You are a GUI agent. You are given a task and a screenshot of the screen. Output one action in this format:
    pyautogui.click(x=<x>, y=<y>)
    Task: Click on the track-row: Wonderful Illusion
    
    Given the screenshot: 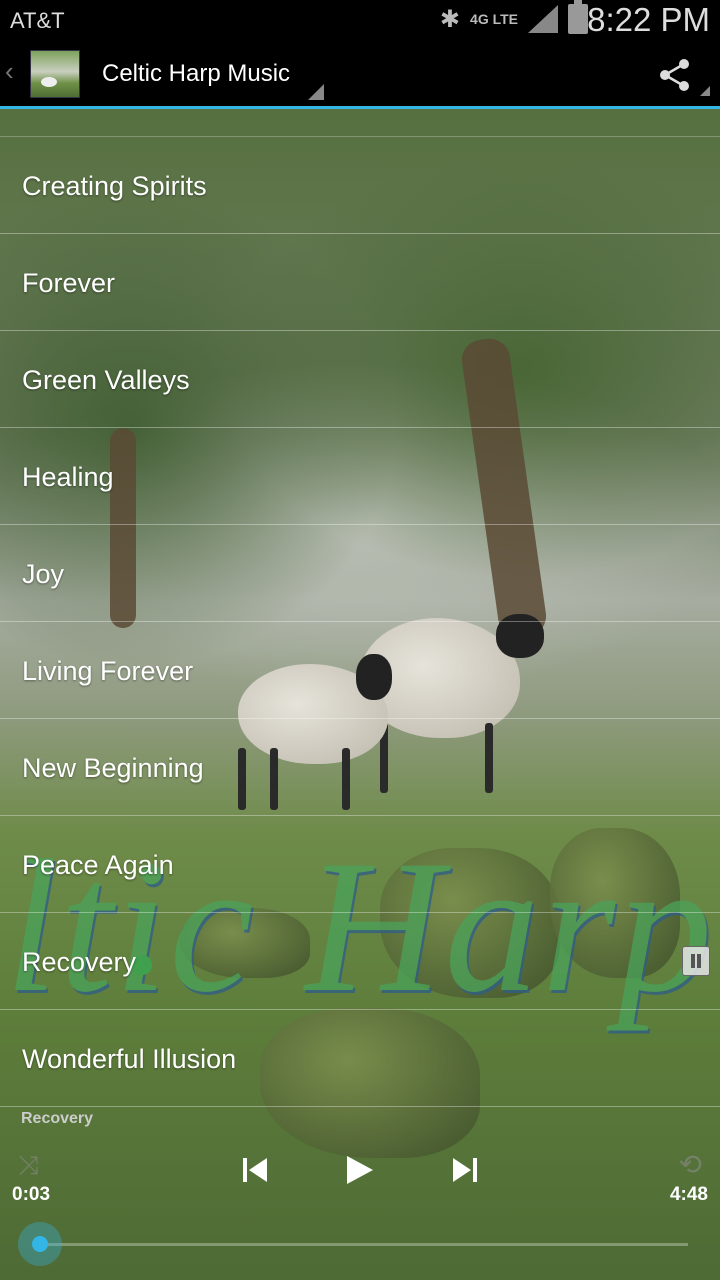 What is the action you would take?
    pyautogui.click(x=360, y=1058)
    